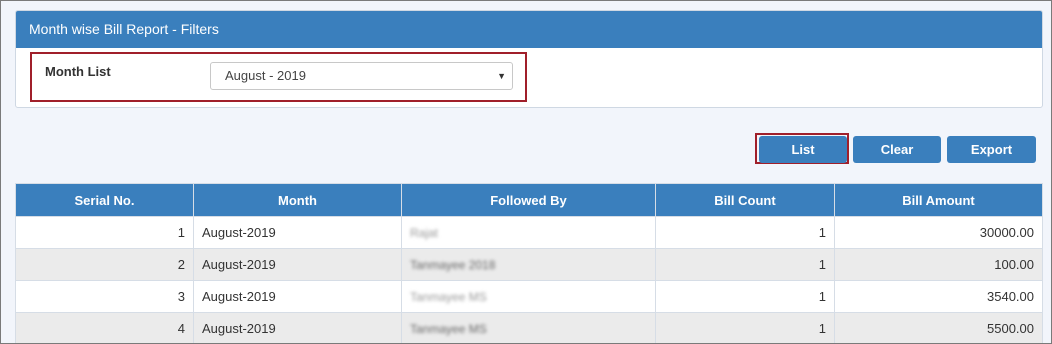 The image size is (1052, 344). I want to click on followed-by-text: Rajat, so click(424, 233).